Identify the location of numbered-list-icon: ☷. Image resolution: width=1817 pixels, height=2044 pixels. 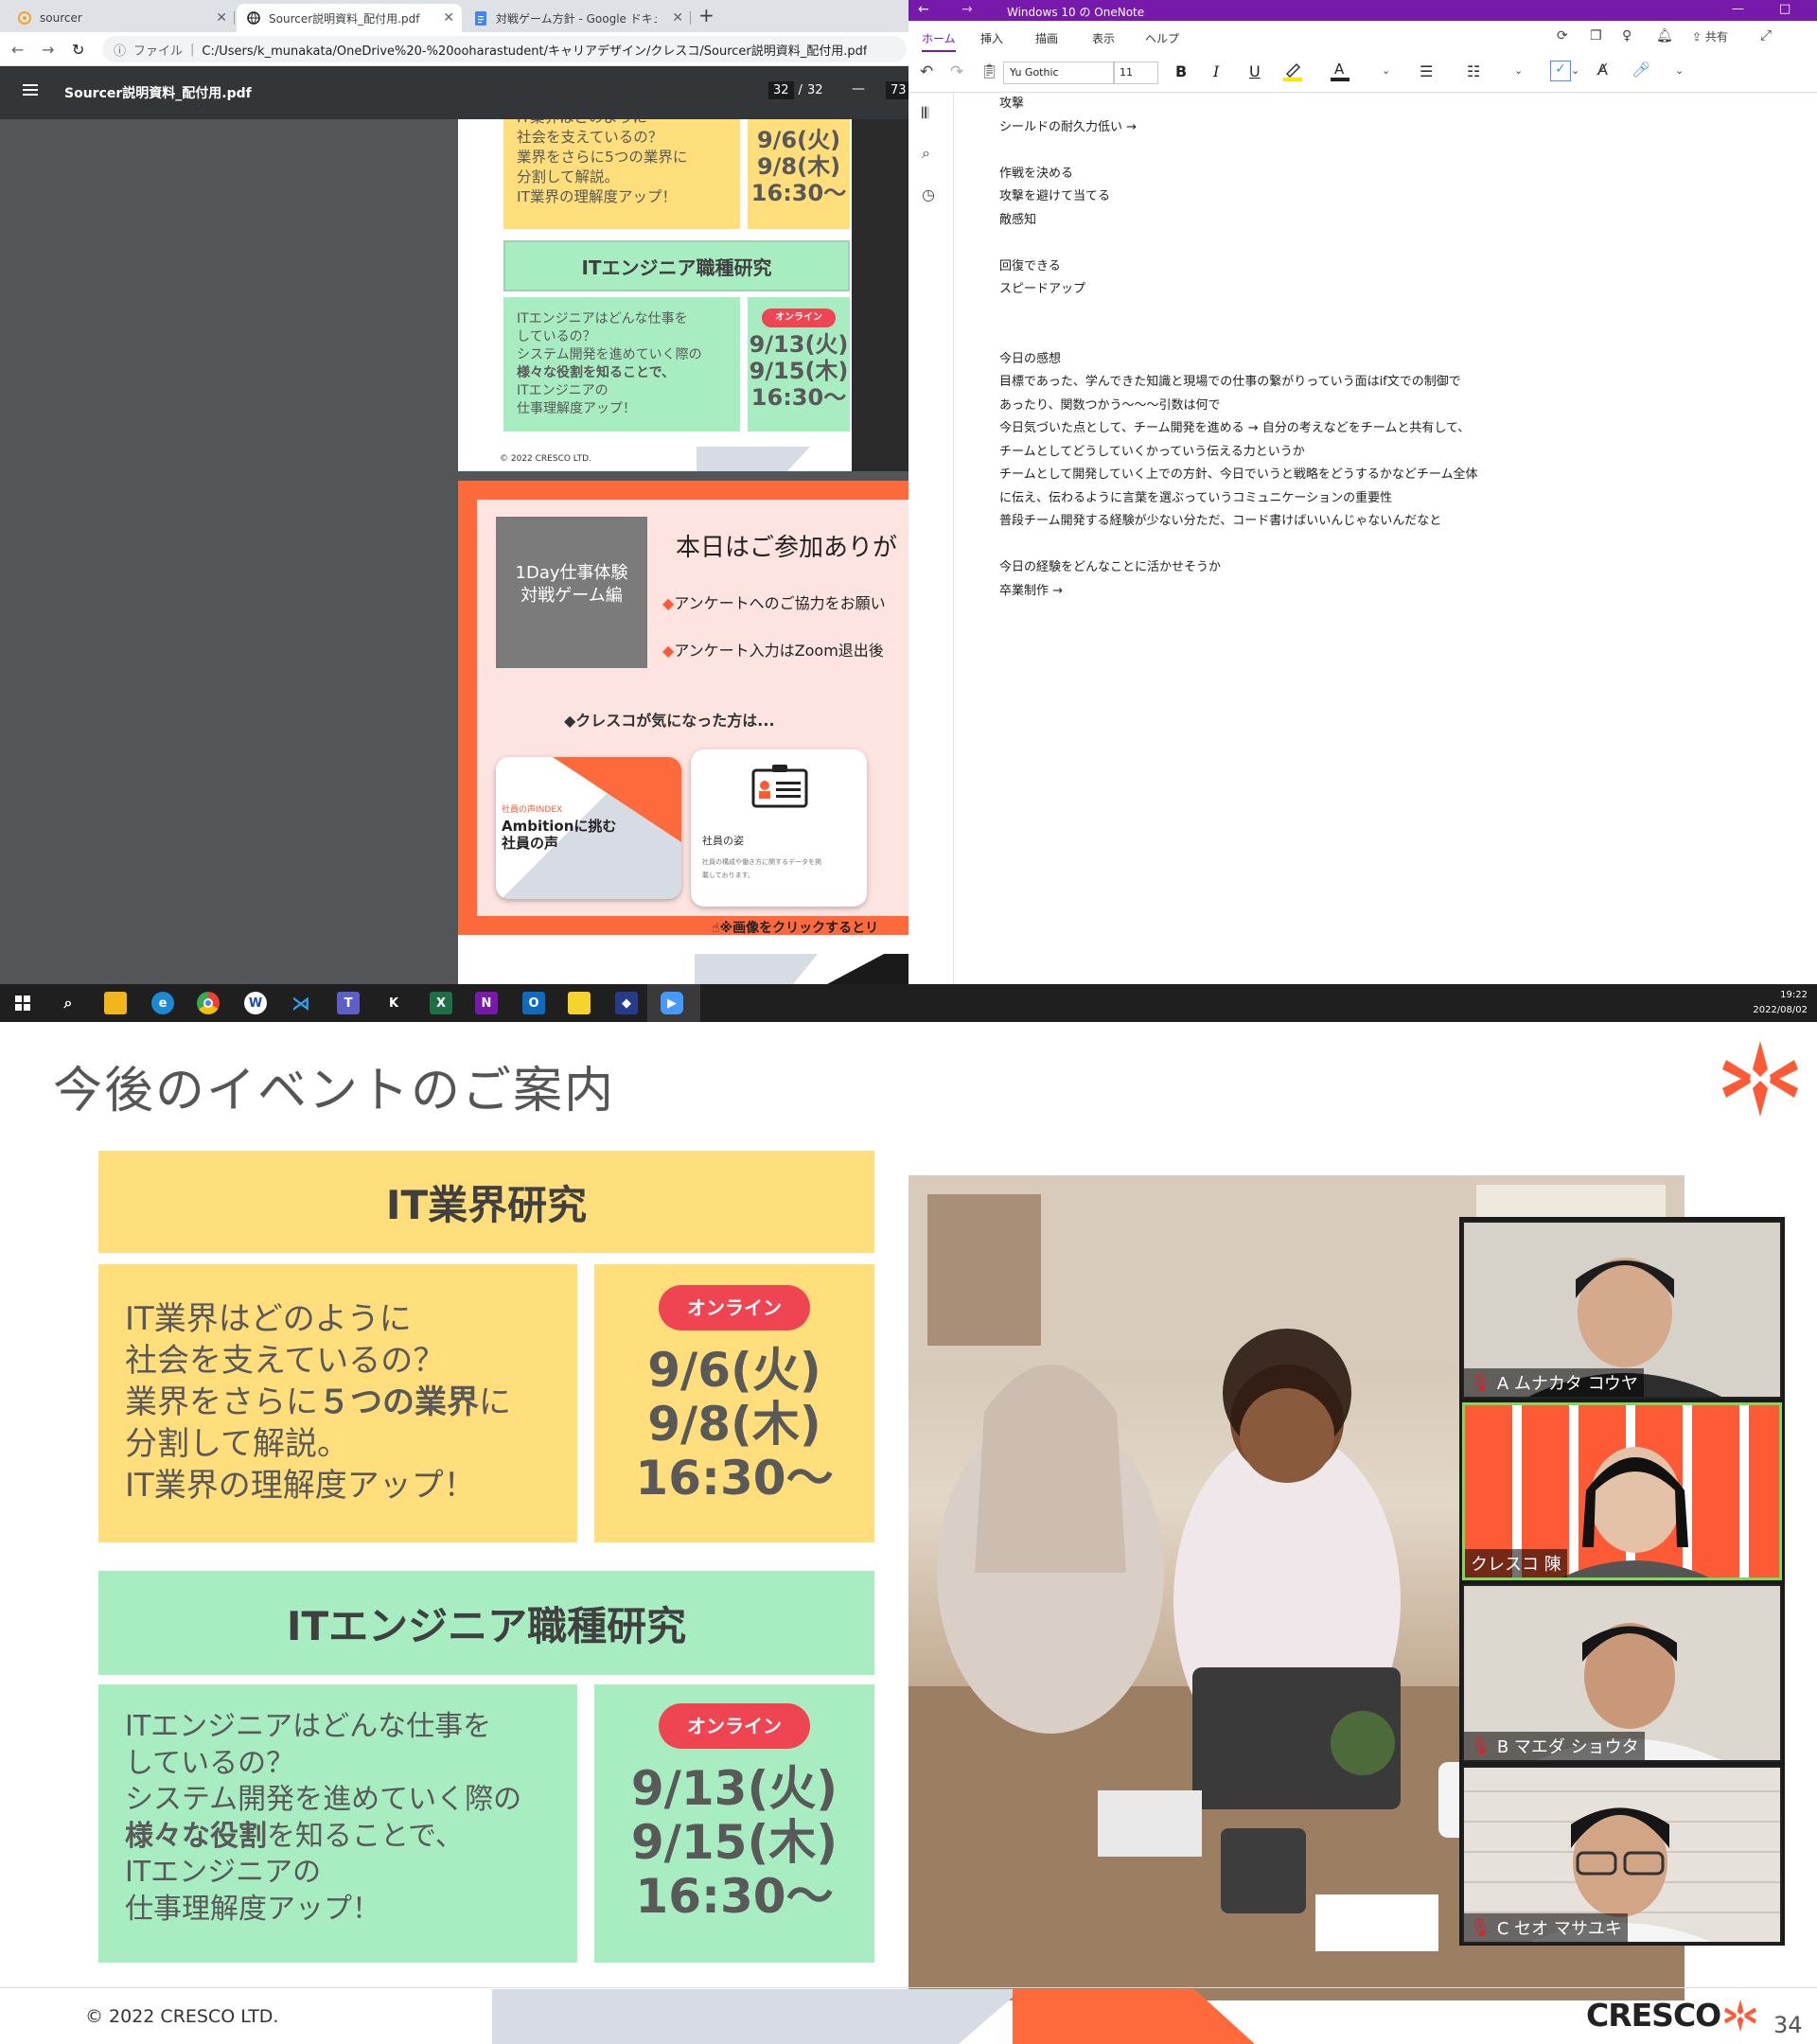
(1473, 71).